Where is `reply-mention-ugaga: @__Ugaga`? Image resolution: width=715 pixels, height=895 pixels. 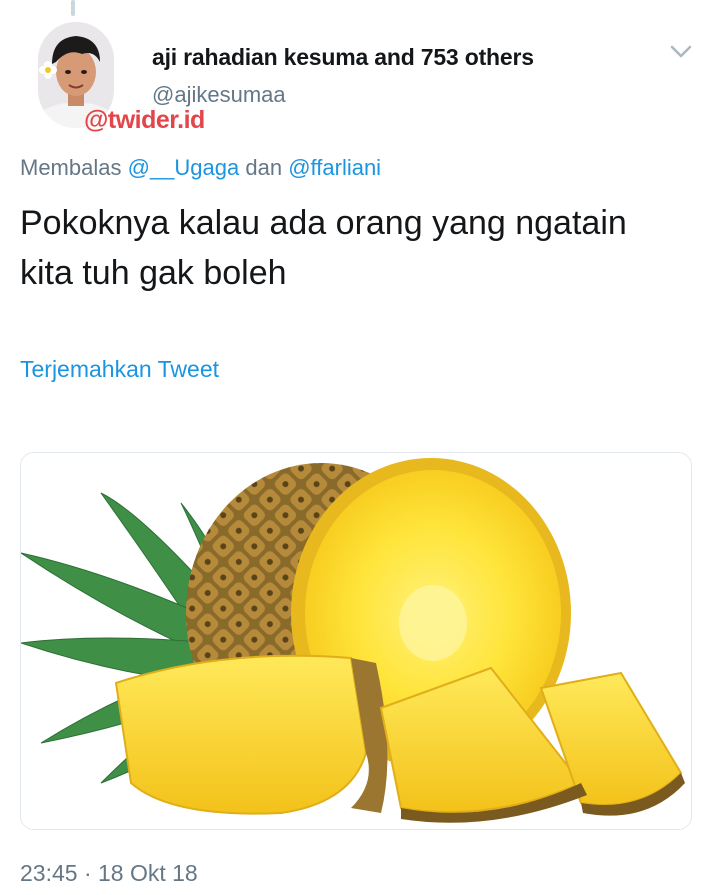
reply-mention-ugaga: @__Ugaga is located at coordinates (184, 167).